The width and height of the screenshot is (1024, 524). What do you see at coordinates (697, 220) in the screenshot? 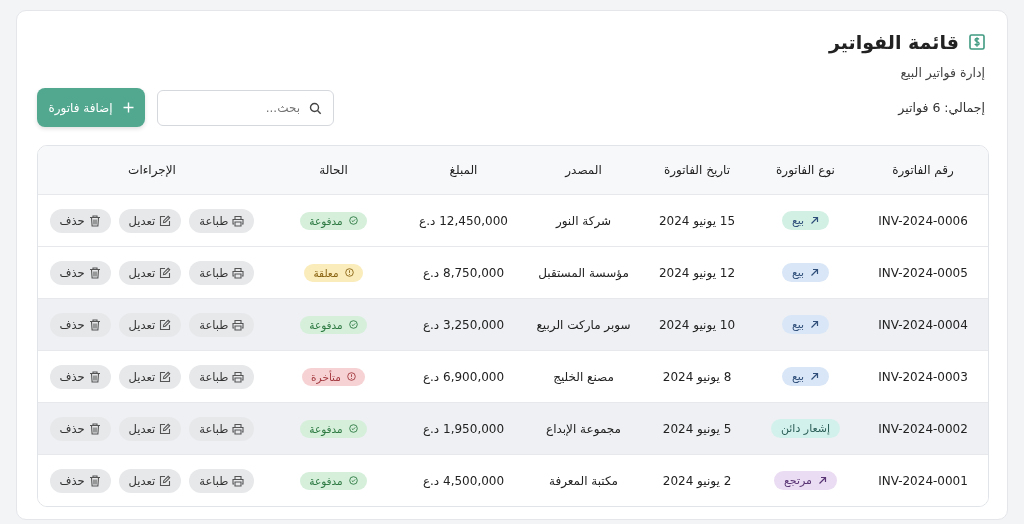
I see `table-cell-text: 15 يونيو 2024` at bounding box center [697, 220].